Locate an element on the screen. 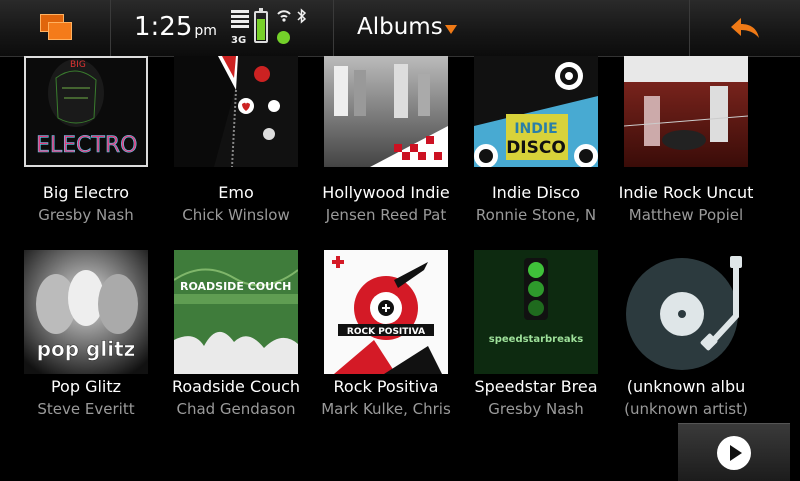 This screenshot has width=800, height=481. clock-time: 1:25 is located at coordinates (163, 27).